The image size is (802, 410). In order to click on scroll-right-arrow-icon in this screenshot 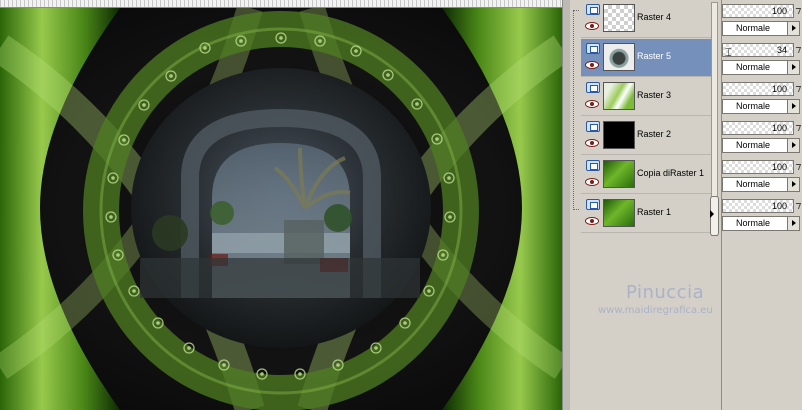, I will do `click(712, 214)`.